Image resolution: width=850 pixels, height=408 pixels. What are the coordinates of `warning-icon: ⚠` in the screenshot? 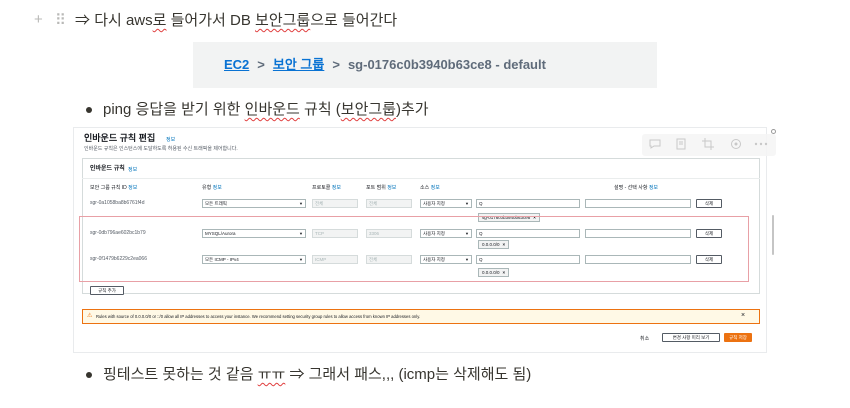 It's located at (90, 316).